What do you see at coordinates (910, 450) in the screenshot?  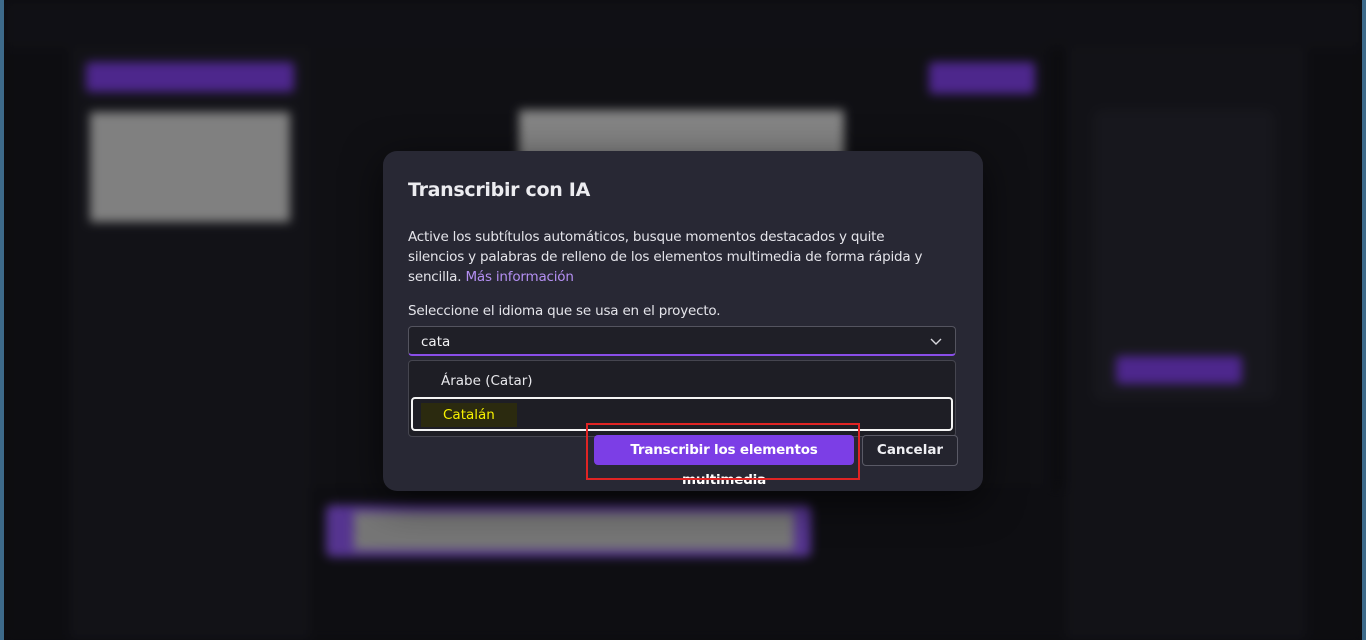 I see `cancel-button: Cancelar` at bounding box center [910, 450].